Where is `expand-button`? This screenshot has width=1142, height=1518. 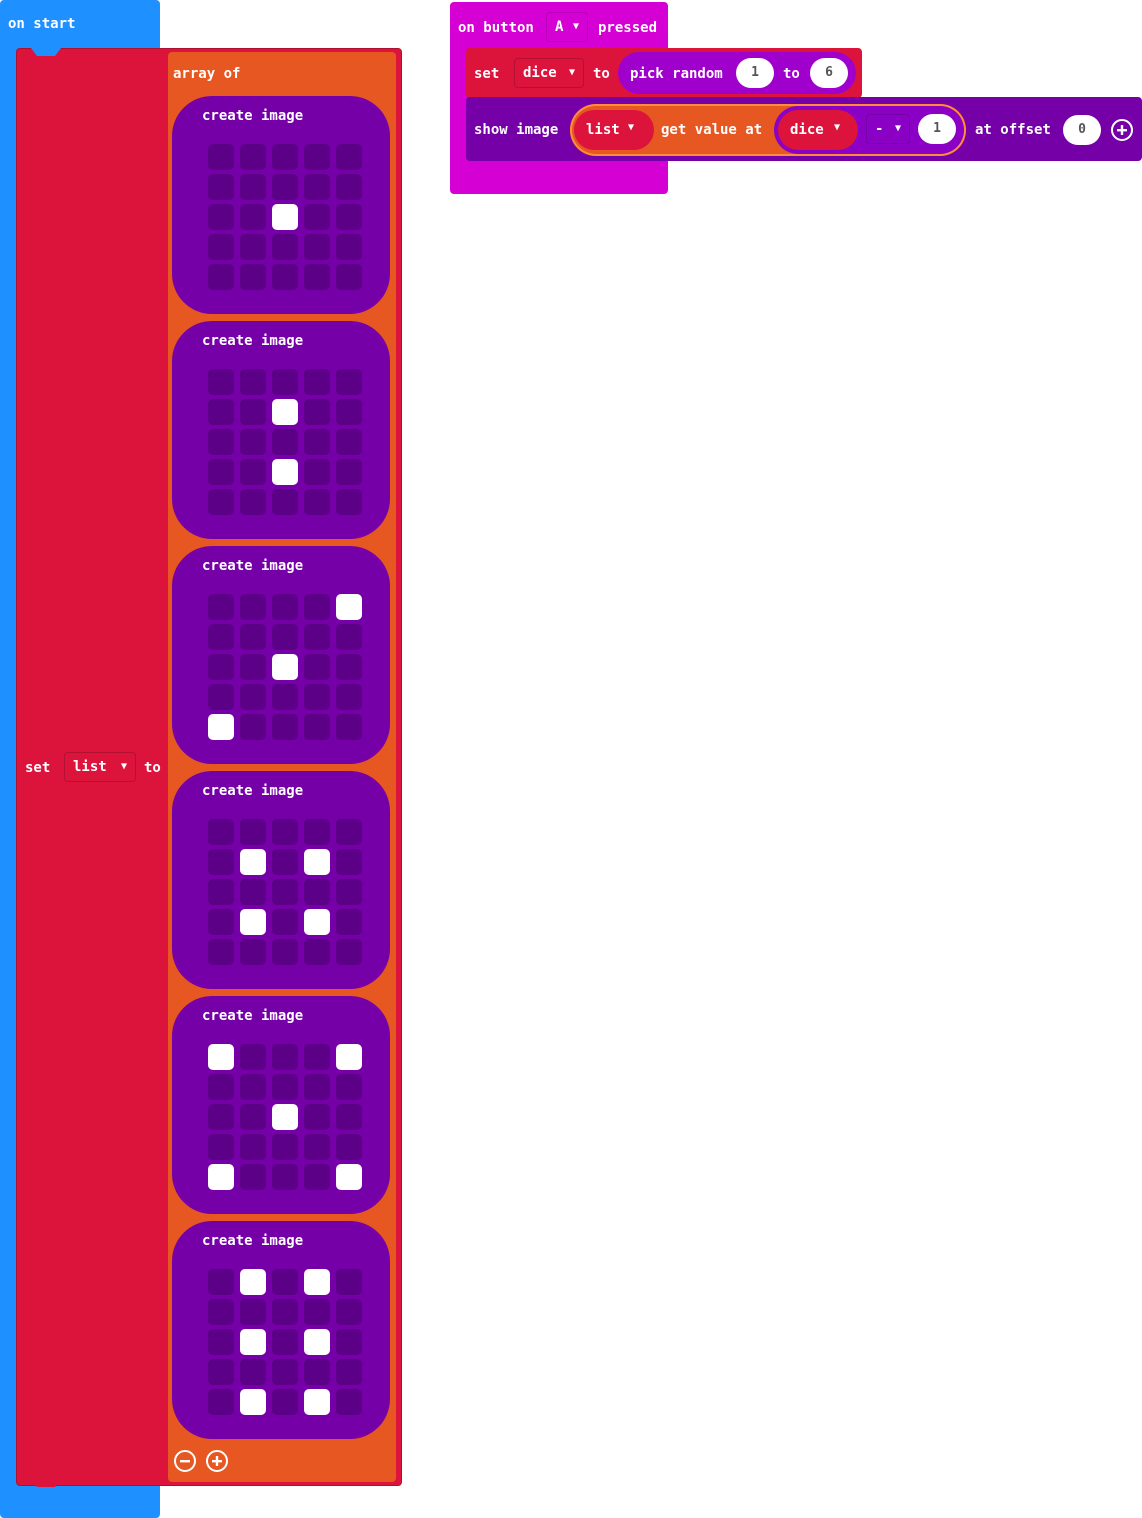 expand-button is located at coordinates (1122, 130).